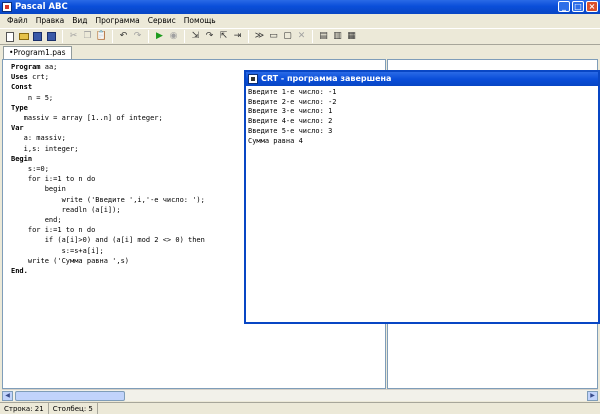 Image resolution: width=600 pixels, height=414 pixels. I want to click on code-text: for i:=1 to n do, so click(53, 230).